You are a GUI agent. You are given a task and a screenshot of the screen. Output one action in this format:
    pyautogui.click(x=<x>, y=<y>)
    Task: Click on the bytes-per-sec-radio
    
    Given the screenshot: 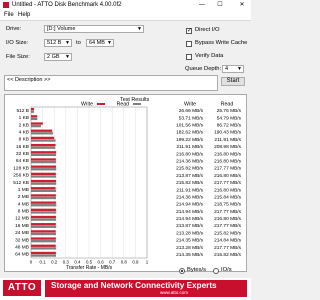 What is the action you would take?
    pyautogui.click(x=182, y=271)
    